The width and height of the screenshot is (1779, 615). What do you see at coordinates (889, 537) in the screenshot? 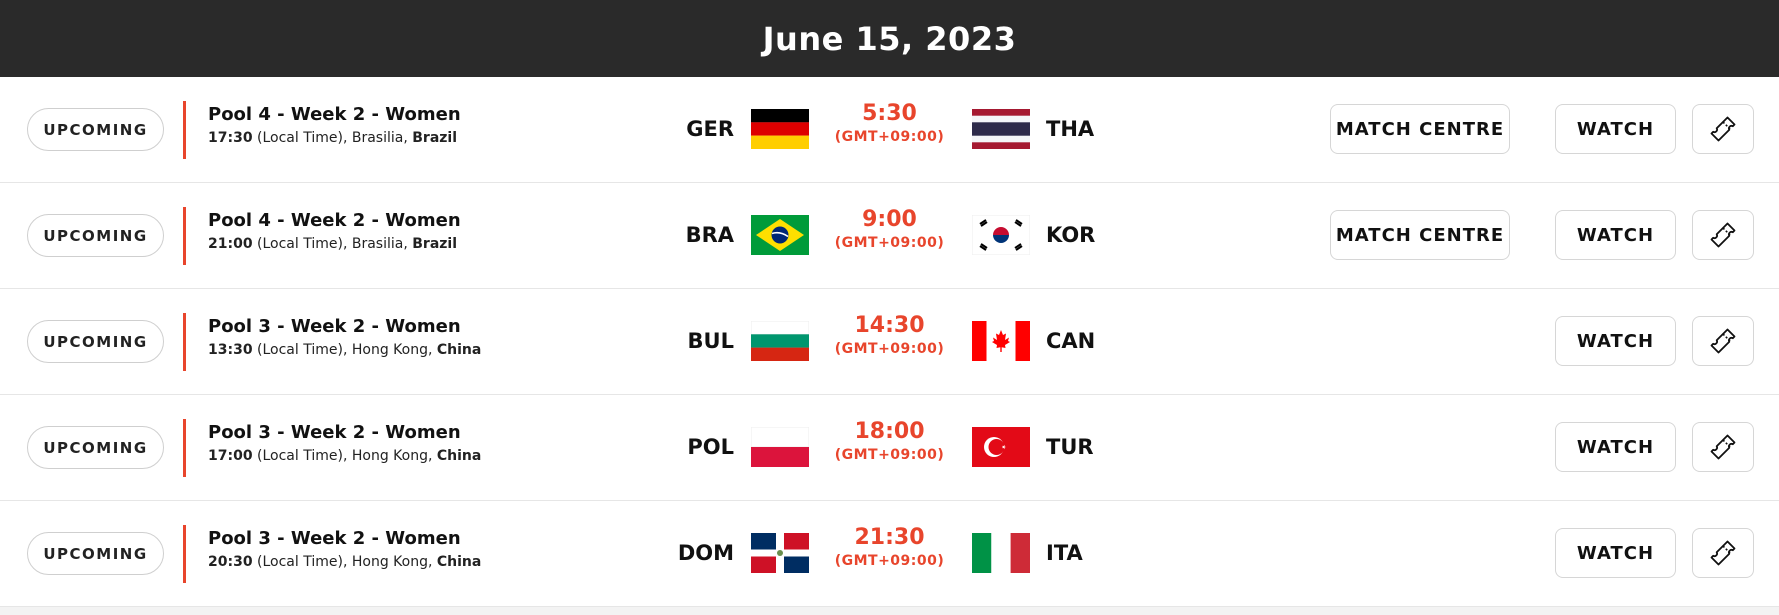
I see `match-time-value: 21:30` at bounding box center [889, 537].